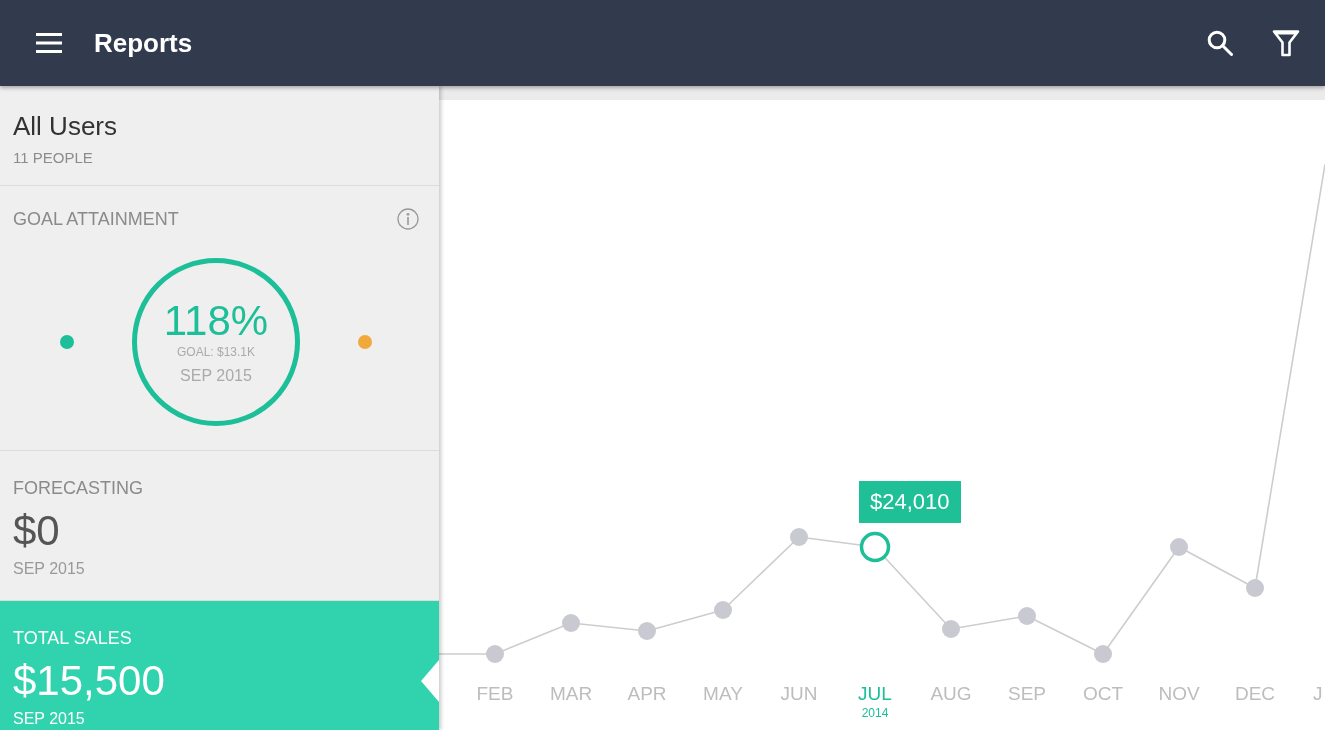 The height and width of the screenshot is (730, 1325). I want to click on menu-button, so click(49, 43).